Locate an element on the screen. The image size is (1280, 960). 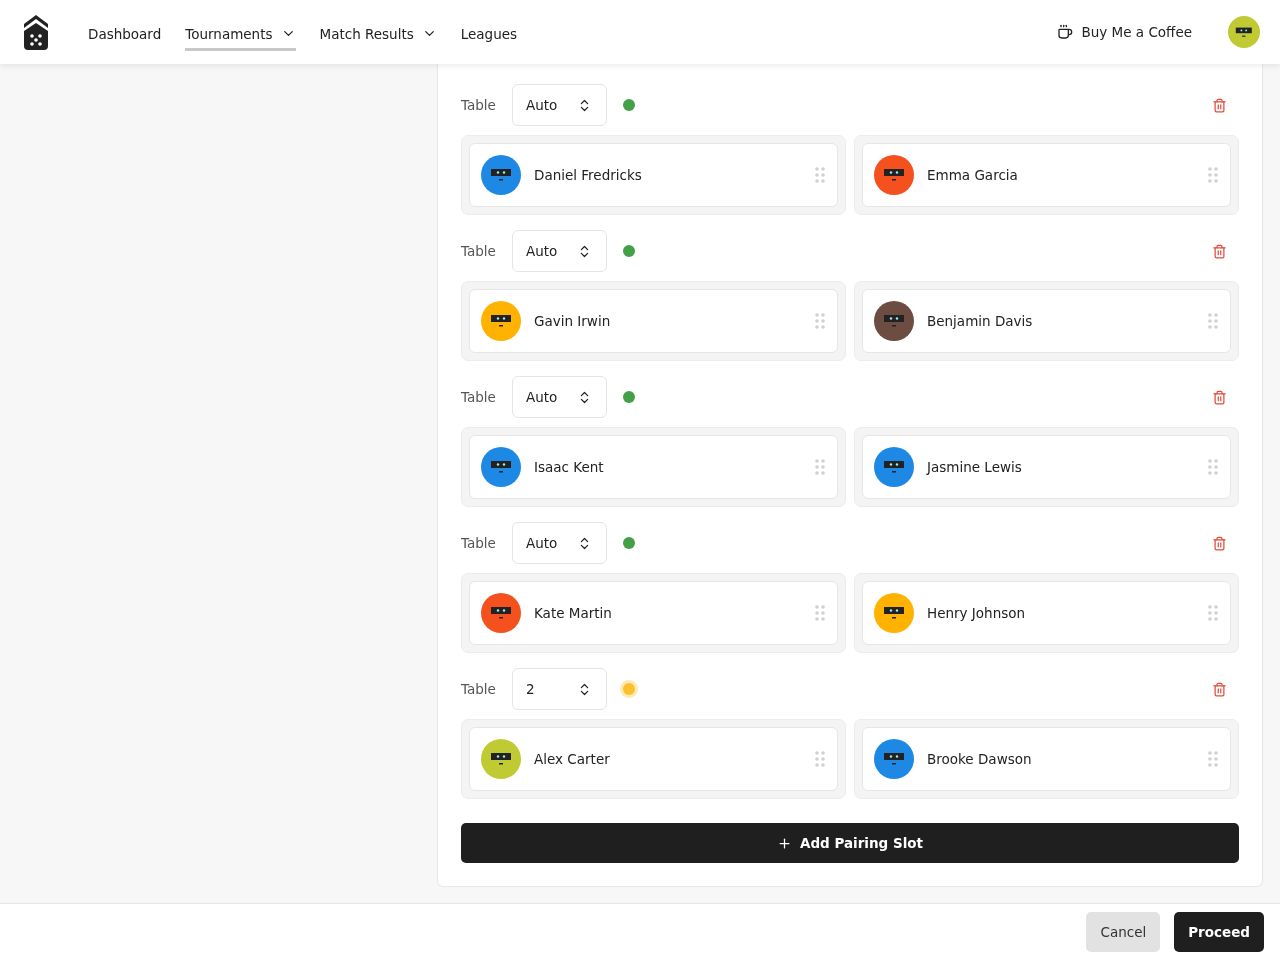
cancel-button: Cancel is located at coordinates (1123, 932).